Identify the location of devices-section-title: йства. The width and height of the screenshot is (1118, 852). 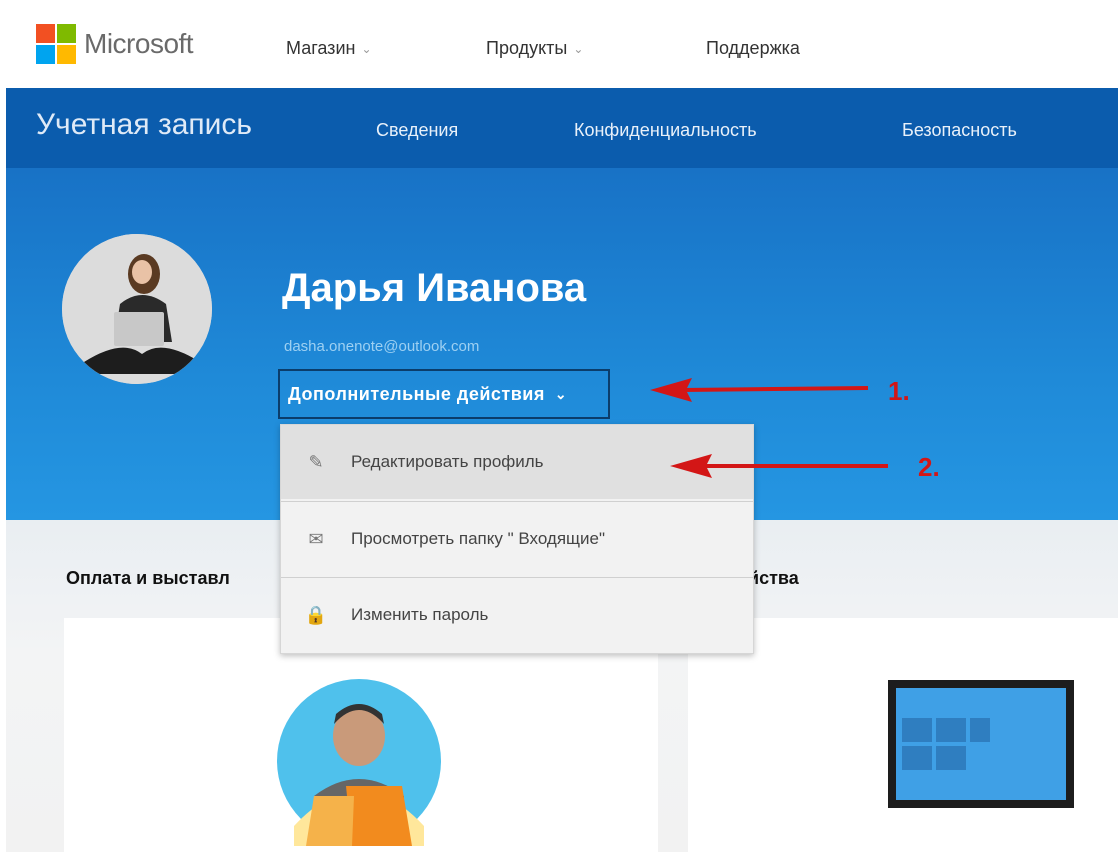
(773, 578).